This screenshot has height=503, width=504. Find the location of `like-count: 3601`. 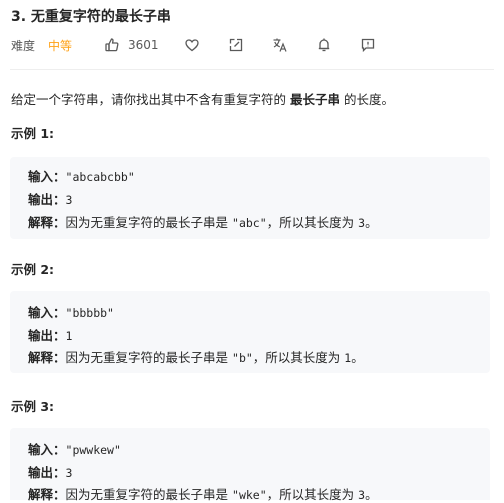

like-count: 3601 is located at coordinates (143, 45).